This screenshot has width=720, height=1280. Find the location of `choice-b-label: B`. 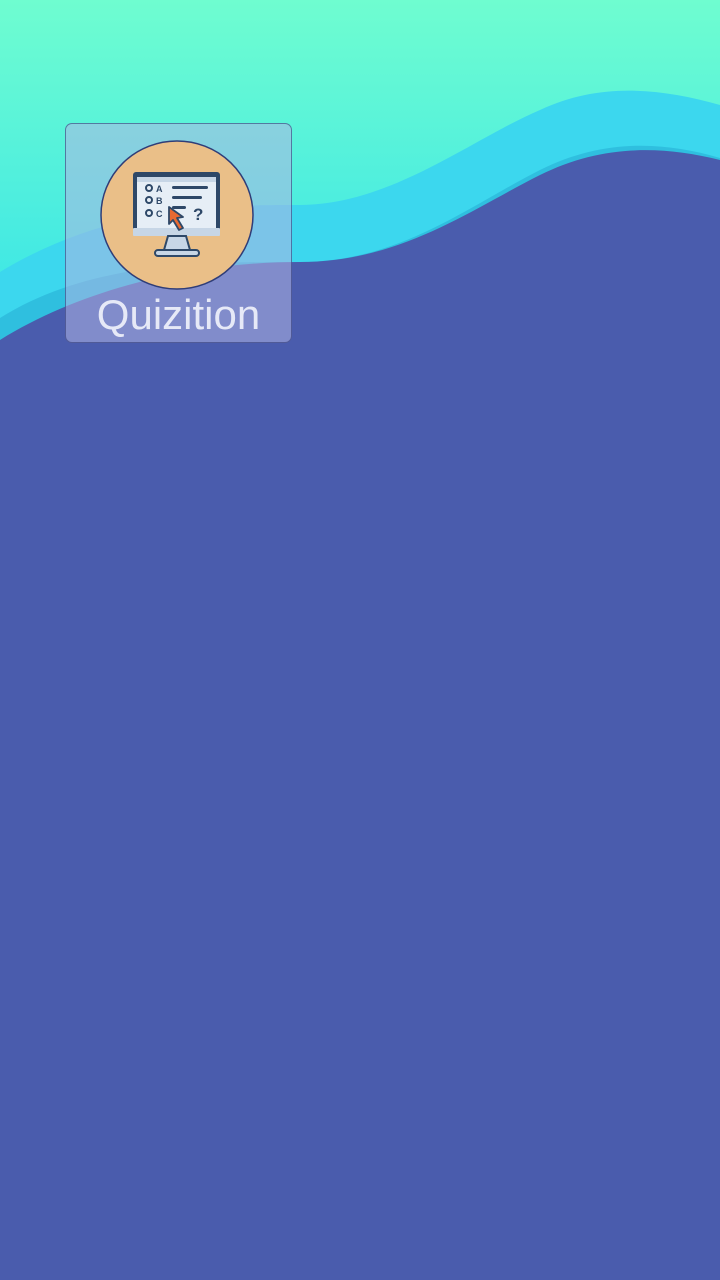

choice-b-label: B is located at coordinates (159, 201).